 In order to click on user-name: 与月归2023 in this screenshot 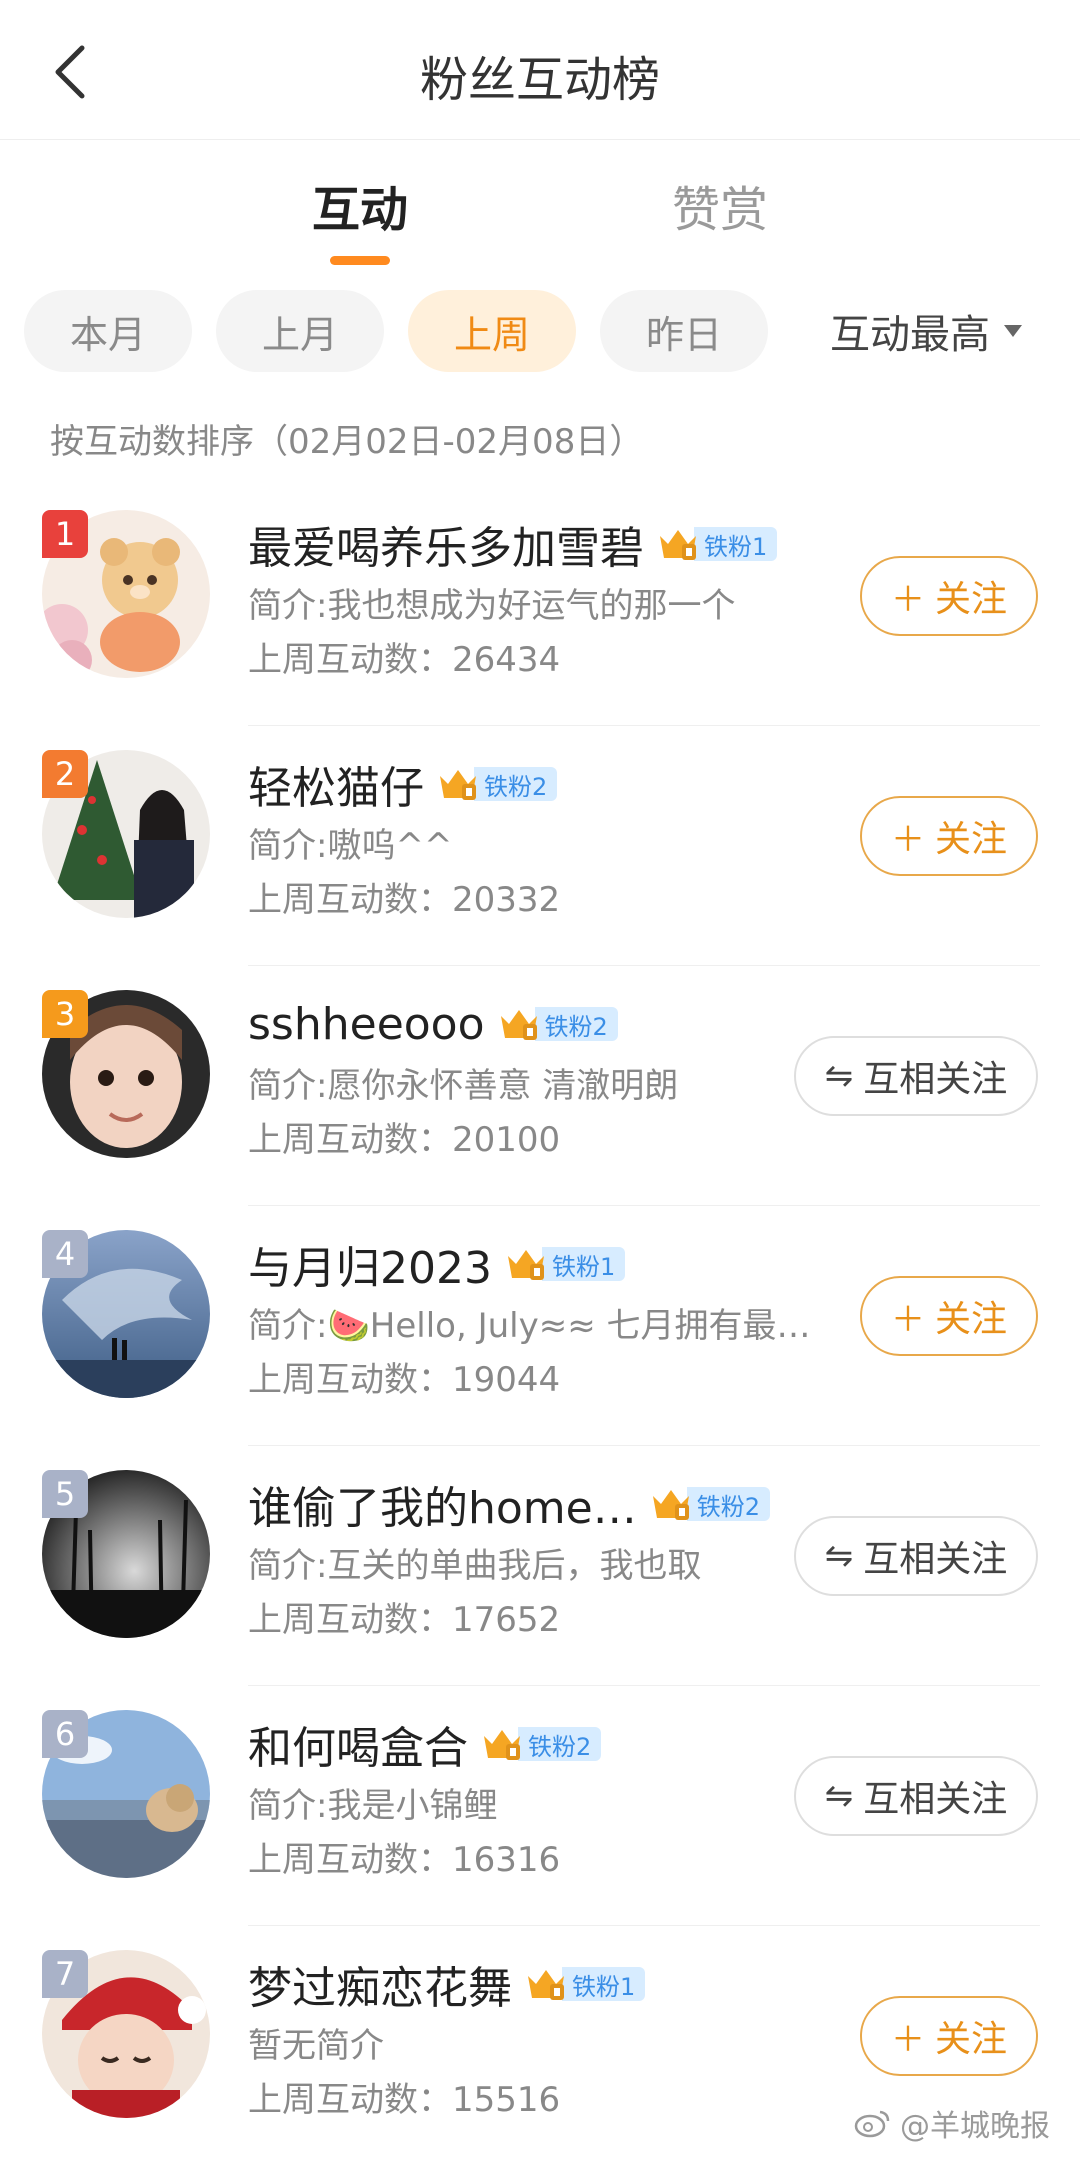, I will do `click(370, 1264)`.